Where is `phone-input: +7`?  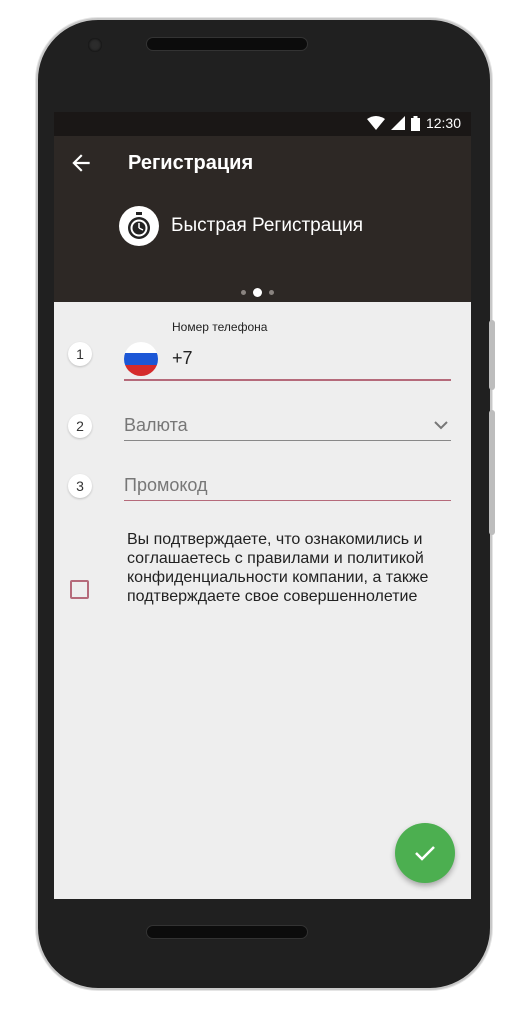
phone-input: +7 is located at coordinates (182, 358).